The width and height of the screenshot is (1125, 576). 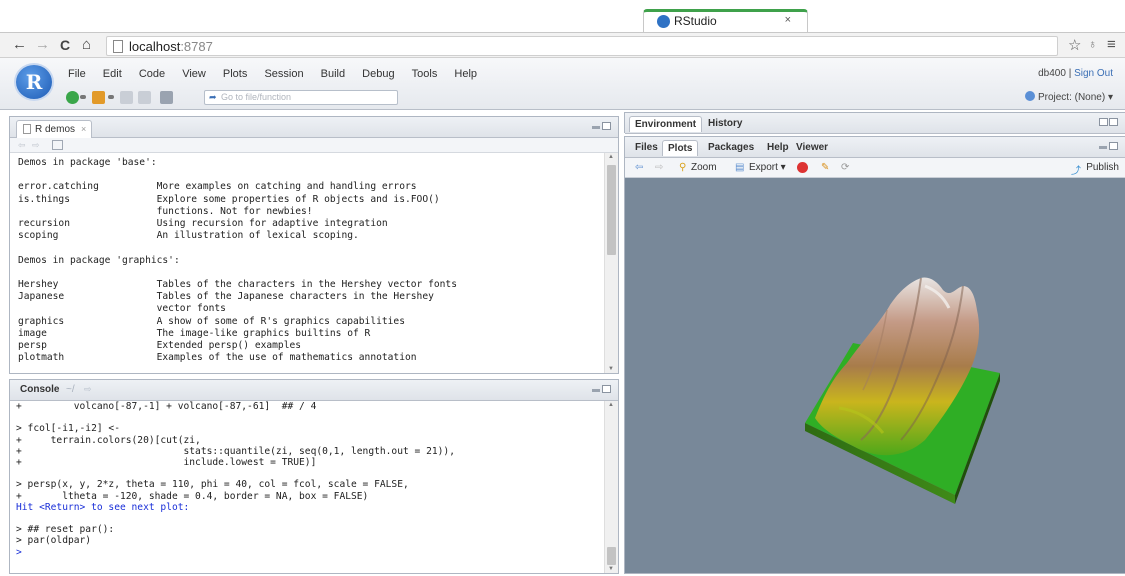 What do you see at coordinates (875, 147) in the screenshot?
I see `plots-tabbar: Files Plots Packages Help Viewer` at bounding box center [875, 147].